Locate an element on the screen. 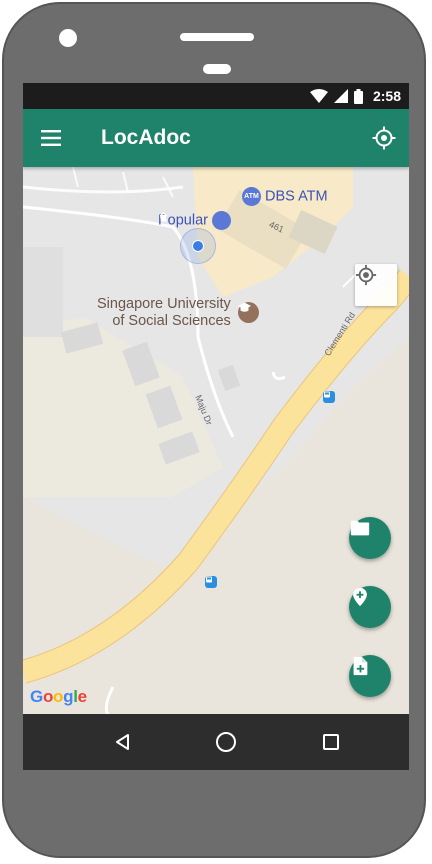 This screenshot has width=432, height=864. shopping-bag-icon is located at coordinates (196, 220).